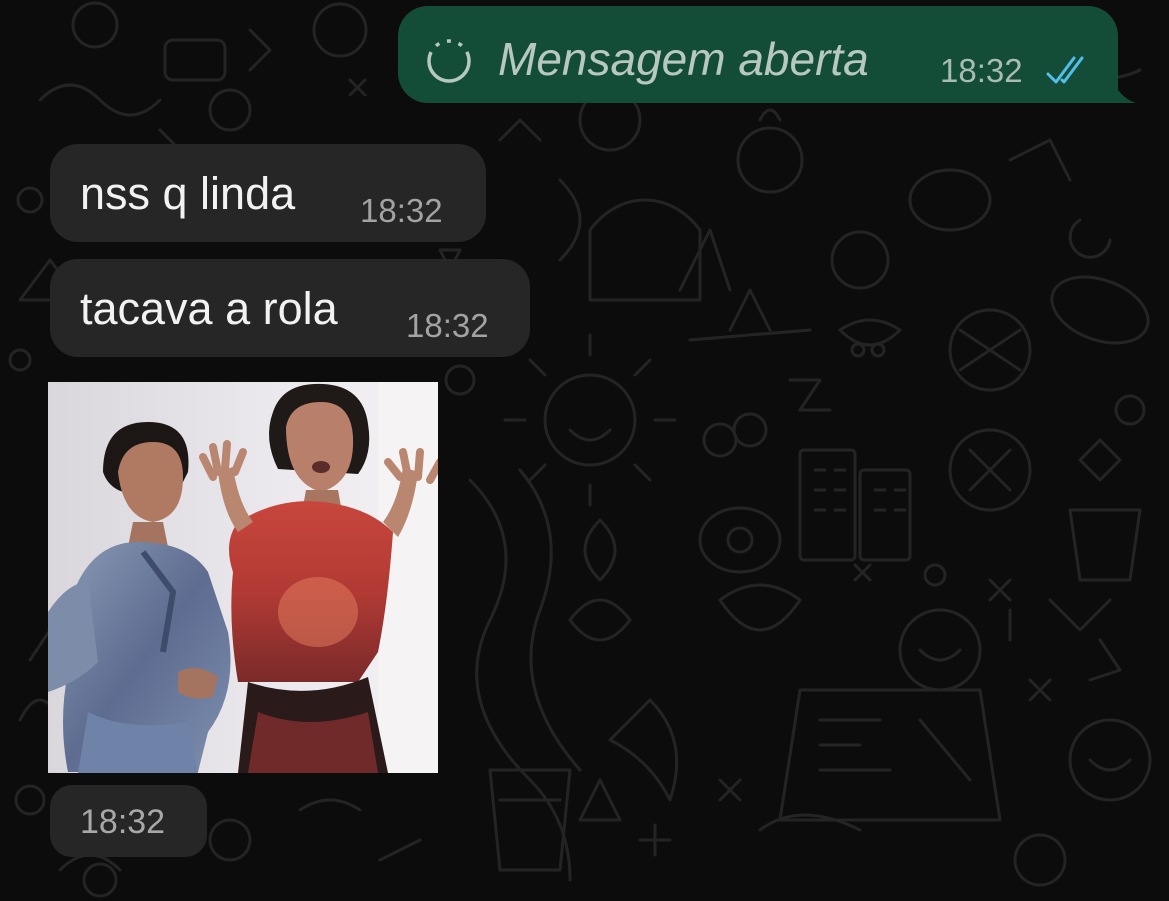 This screenshot has width=1169, height=901. Describe the element at coordinates (449, 61) in the screenshot. I see `view-once-opened-icon` at that location.